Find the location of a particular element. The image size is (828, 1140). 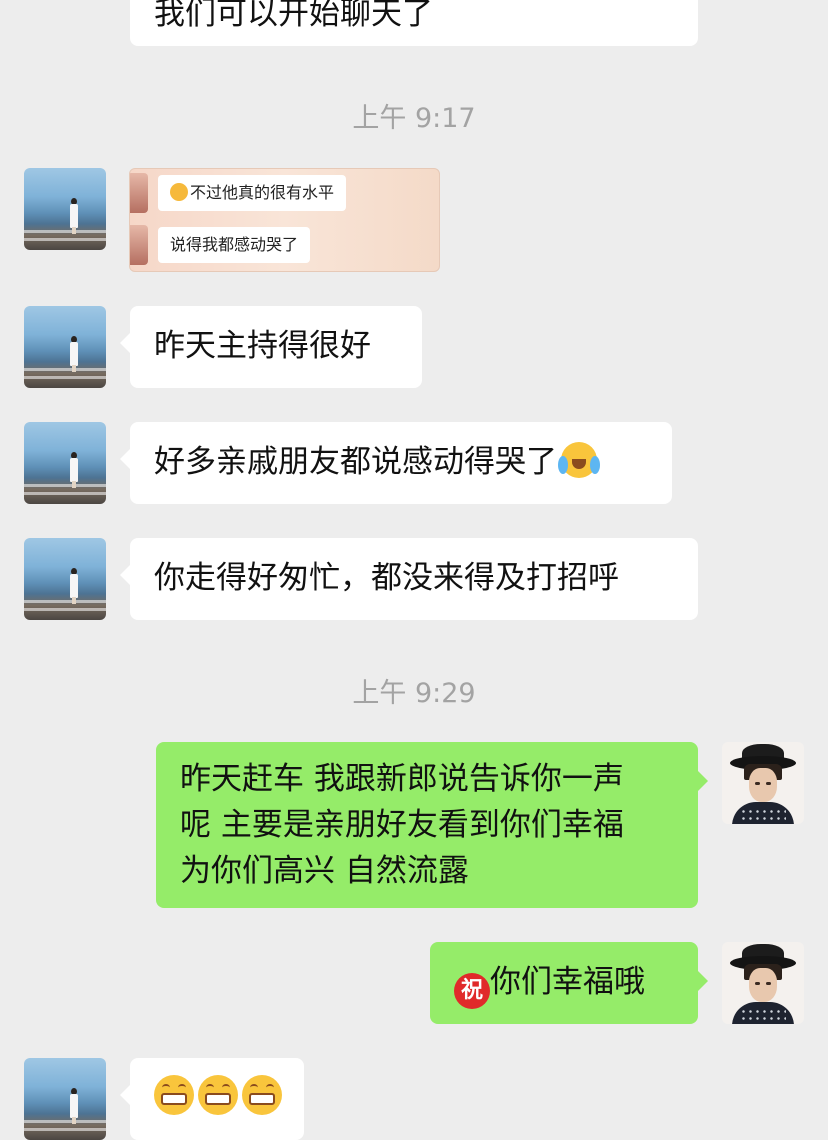

screenshot-image-message: 不过他真的很有水平 说得我都感动哭了 is located at coordinates (284, 220).